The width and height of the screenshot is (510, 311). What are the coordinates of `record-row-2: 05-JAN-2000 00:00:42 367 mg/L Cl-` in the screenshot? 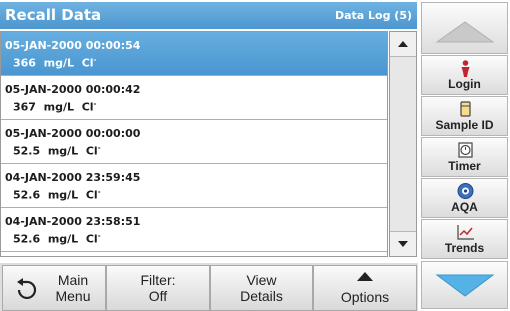 It's located at (194, 98).